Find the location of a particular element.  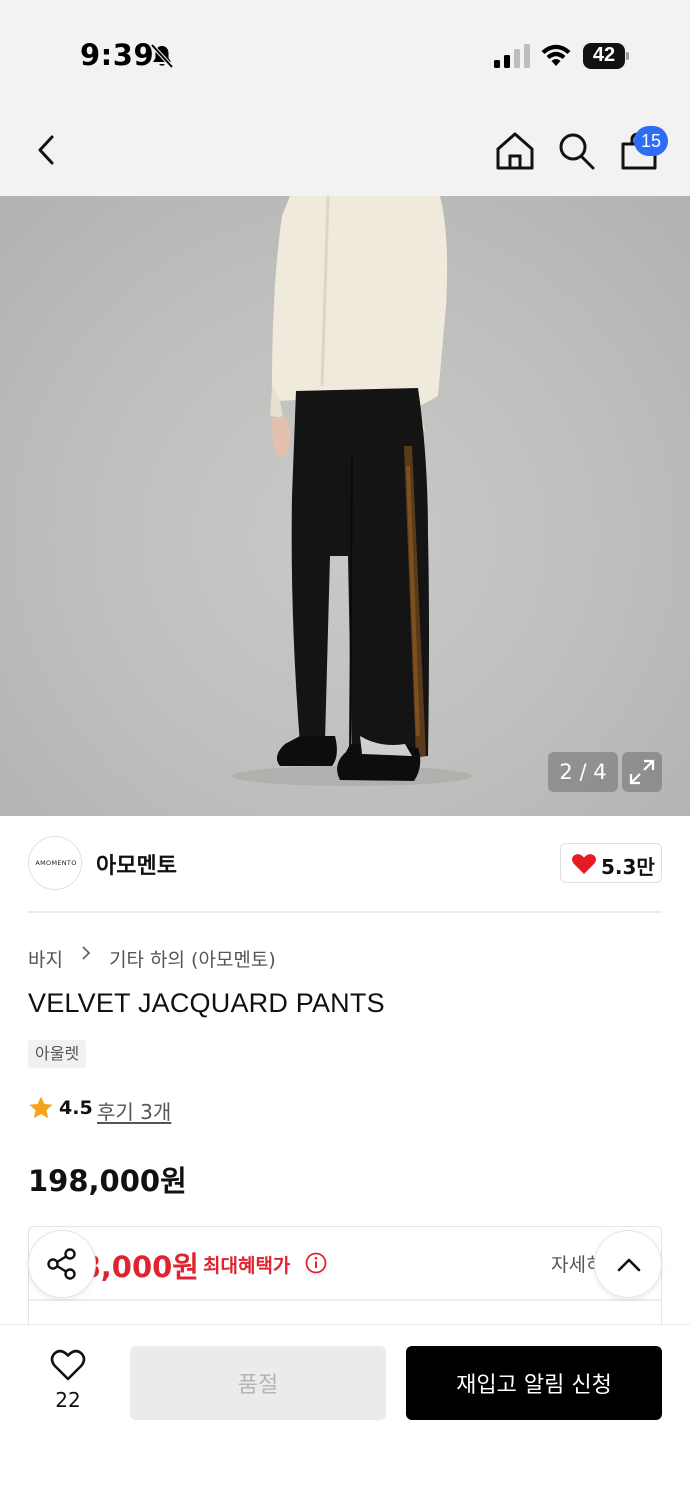

brand-logo: AMOMENTO is located at coordinates (55, 863).